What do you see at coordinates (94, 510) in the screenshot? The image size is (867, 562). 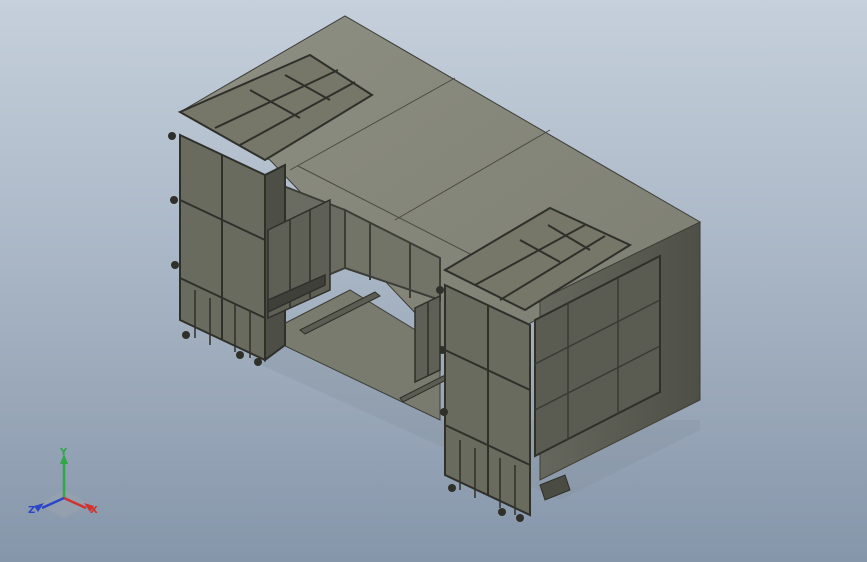 I see `x-axis-label: X` at bounding box center [94, 510].